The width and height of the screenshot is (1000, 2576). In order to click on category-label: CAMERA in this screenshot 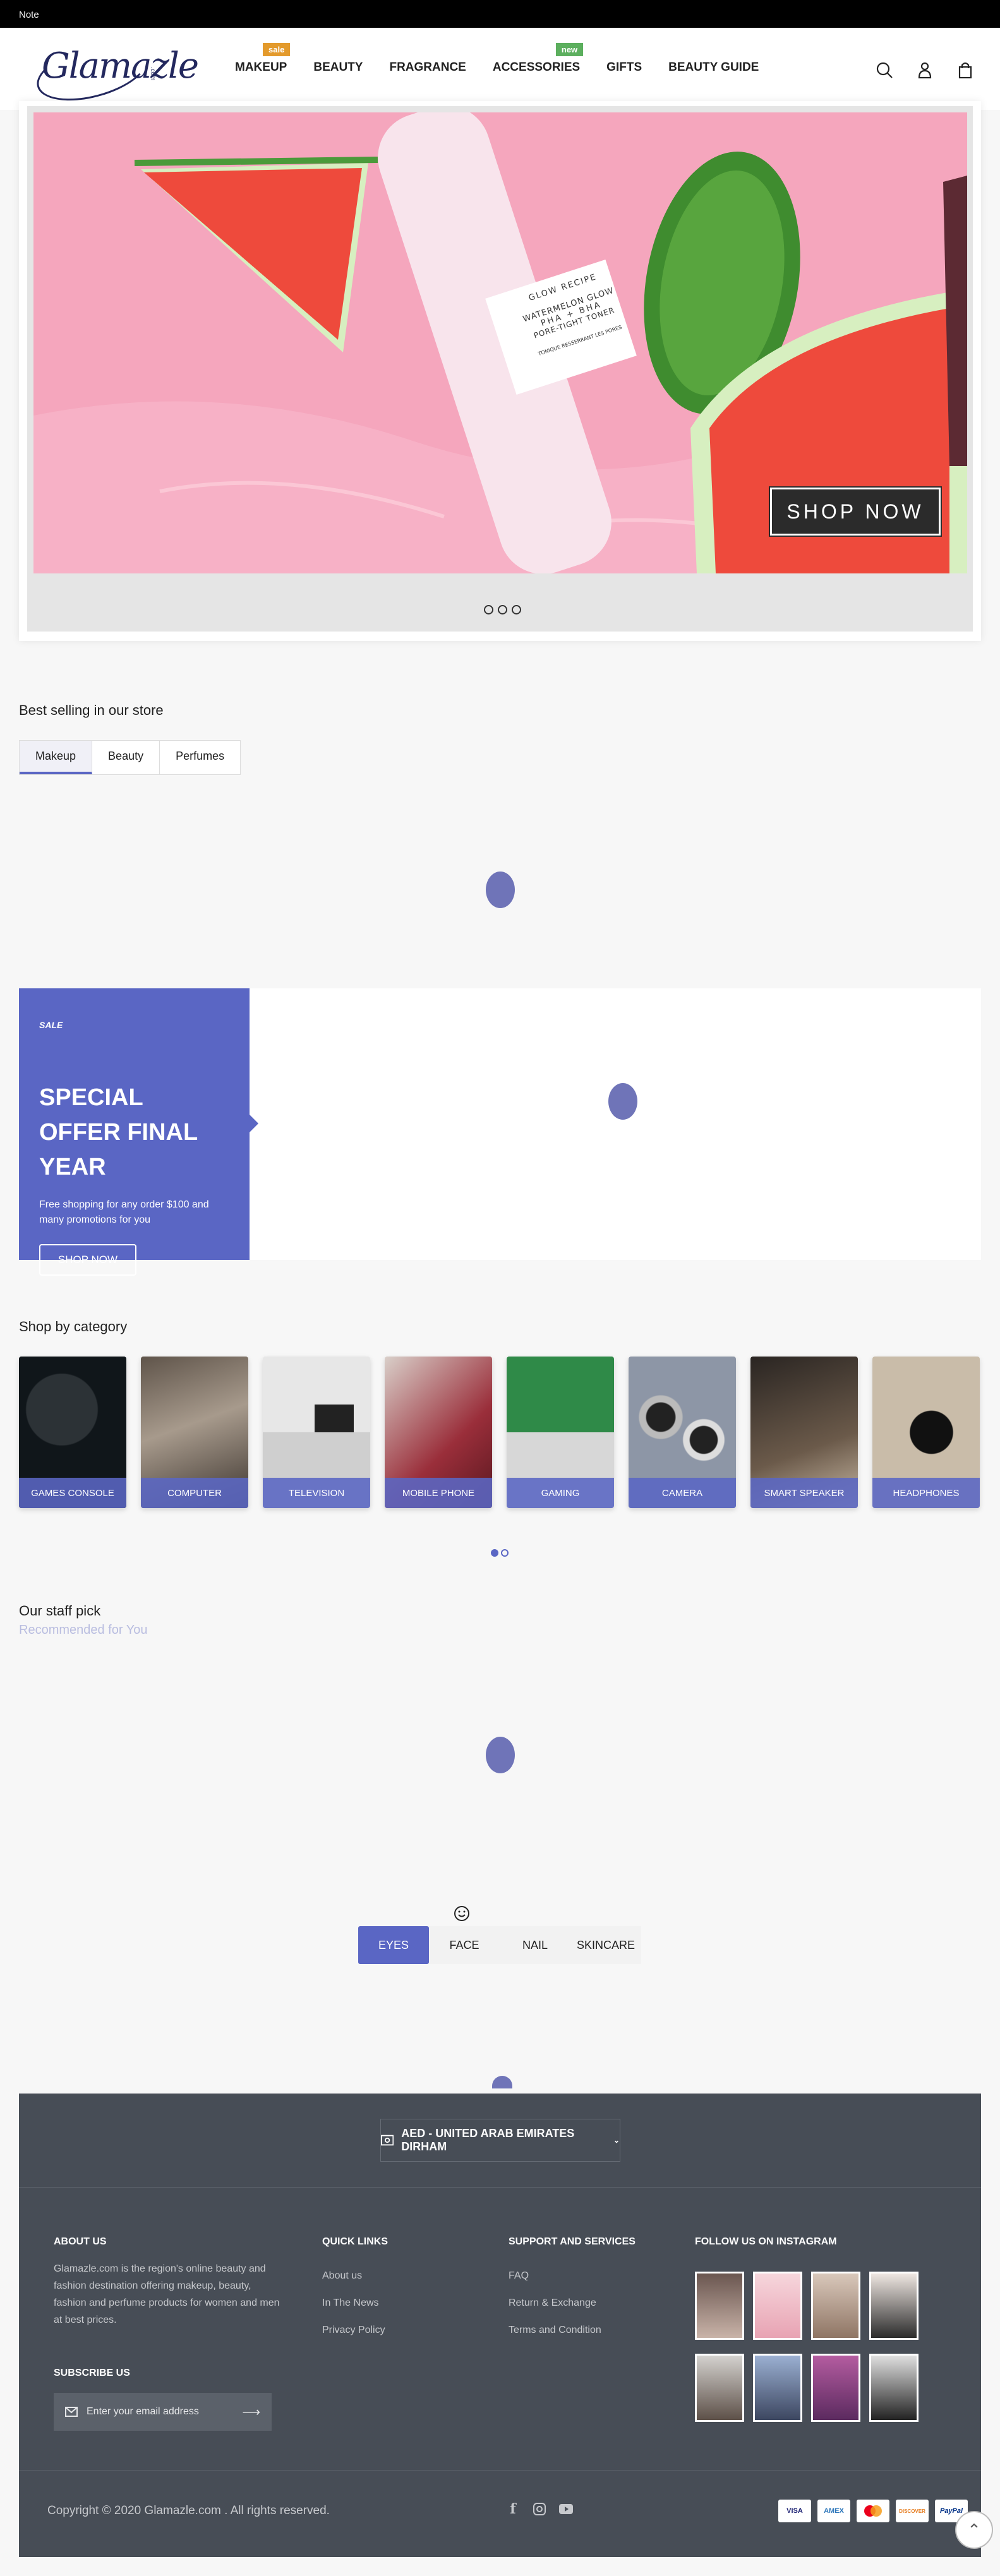, I will do `click(682, 1493)`.